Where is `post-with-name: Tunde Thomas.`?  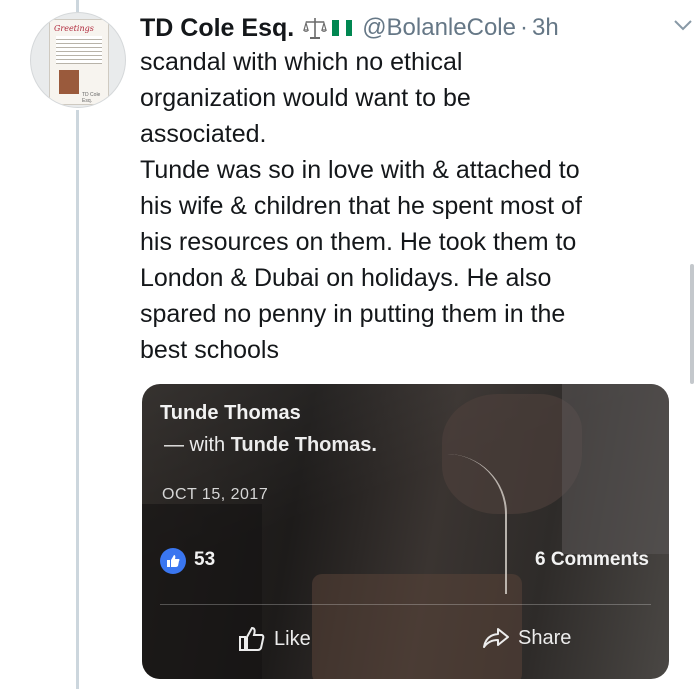 post-with-name: Tunde Thomas. is located at coordinates (303, 445).